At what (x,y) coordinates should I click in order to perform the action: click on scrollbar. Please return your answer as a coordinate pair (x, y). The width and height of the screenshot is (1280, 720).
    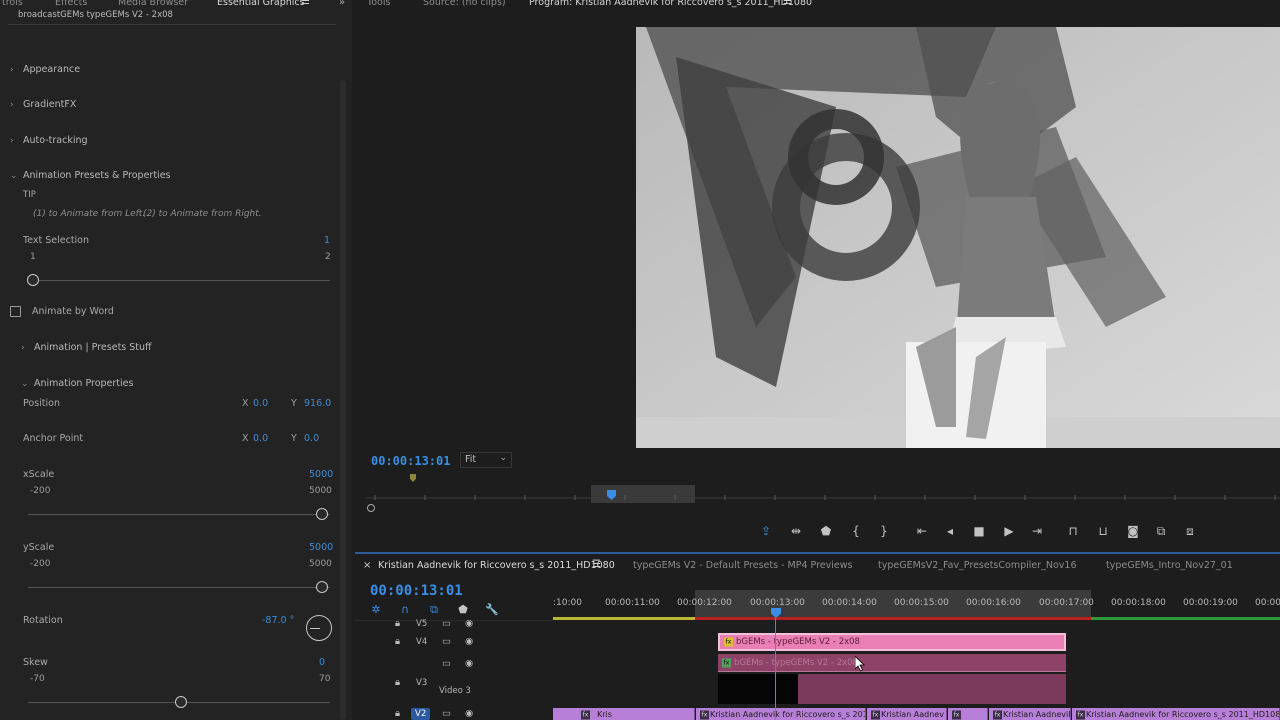
    Looking at the image, I should click on (343, 400).